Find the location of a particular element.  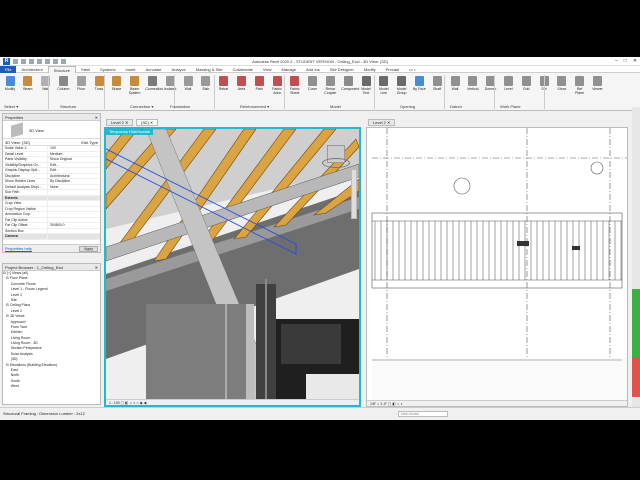

brace-button: Brace is located at coordinates (117, 83).